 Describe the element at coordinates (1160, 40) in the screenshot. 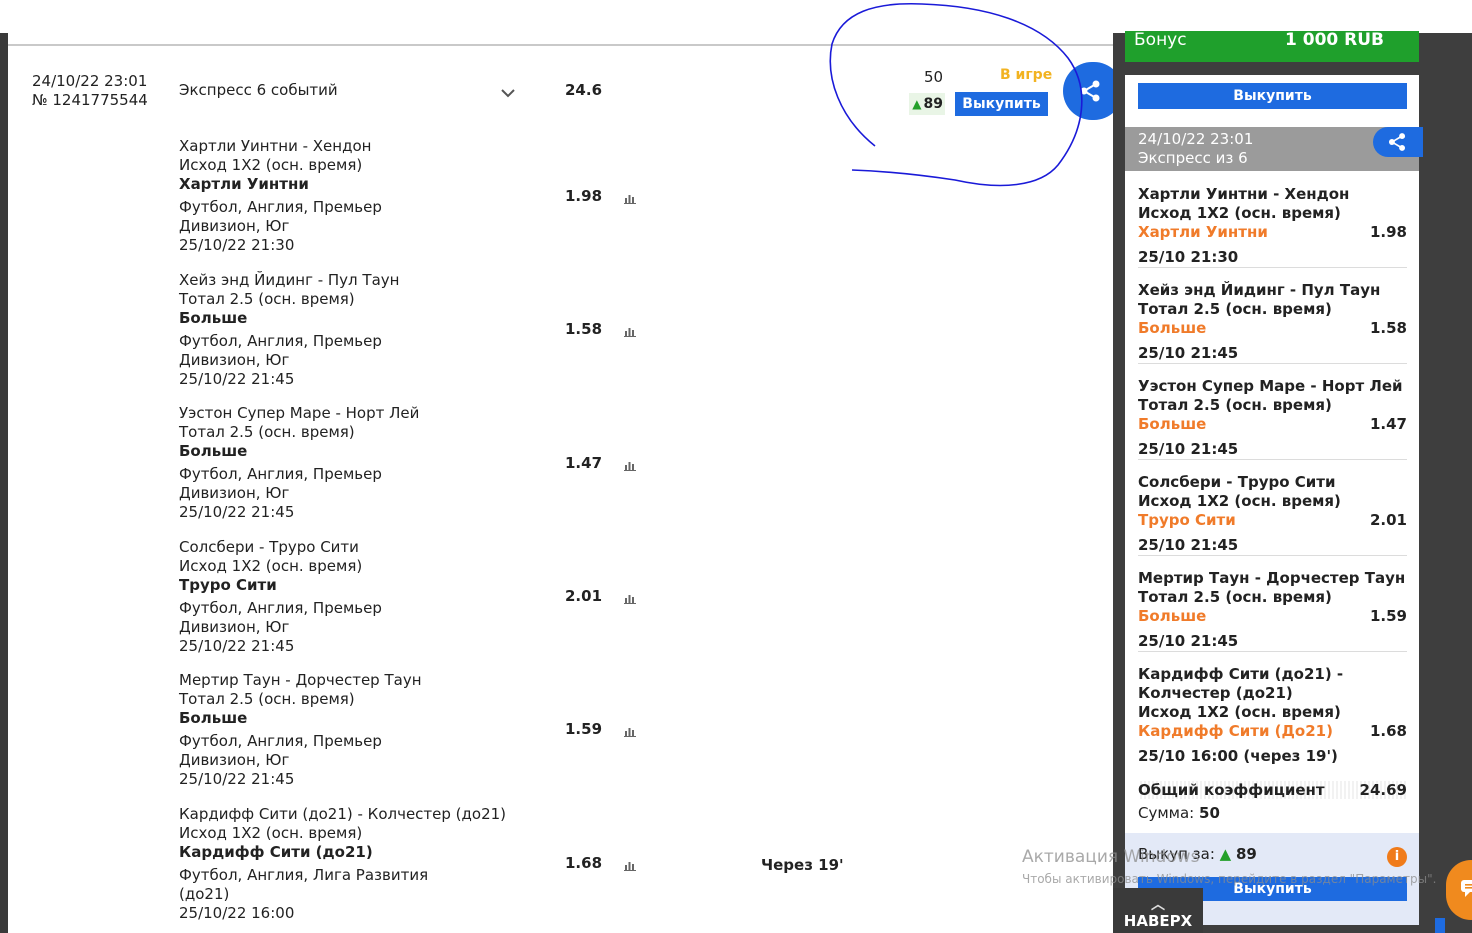

I see `bonus-label: Бонус` at that location.